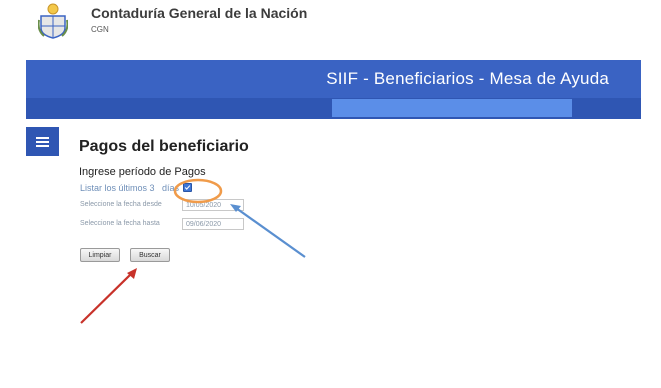 Image resolution: width=661 pixels, height=388 pixels. I want to click on site-header: Contaduría General de la Nación CGN, so click(330, 26).